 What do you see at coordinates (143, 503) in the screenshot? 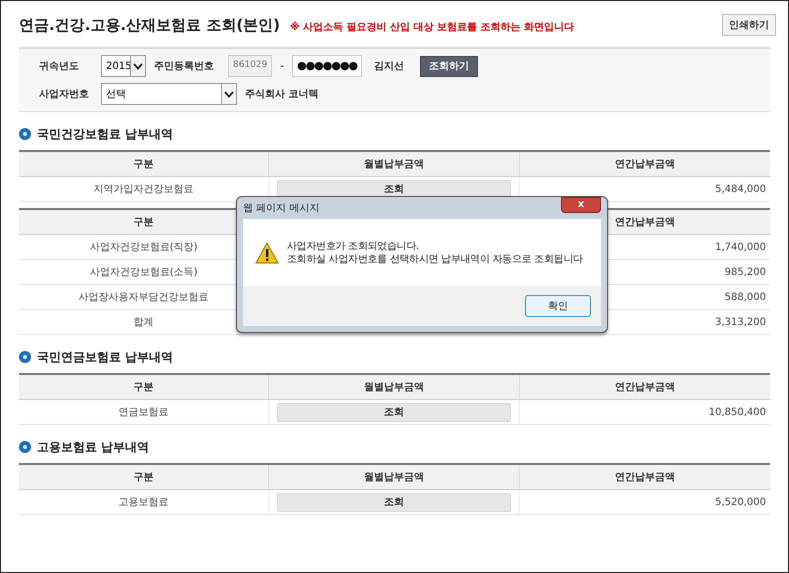
I see `table-cell-text: 고용보험료` at bounding box center [143, 503].